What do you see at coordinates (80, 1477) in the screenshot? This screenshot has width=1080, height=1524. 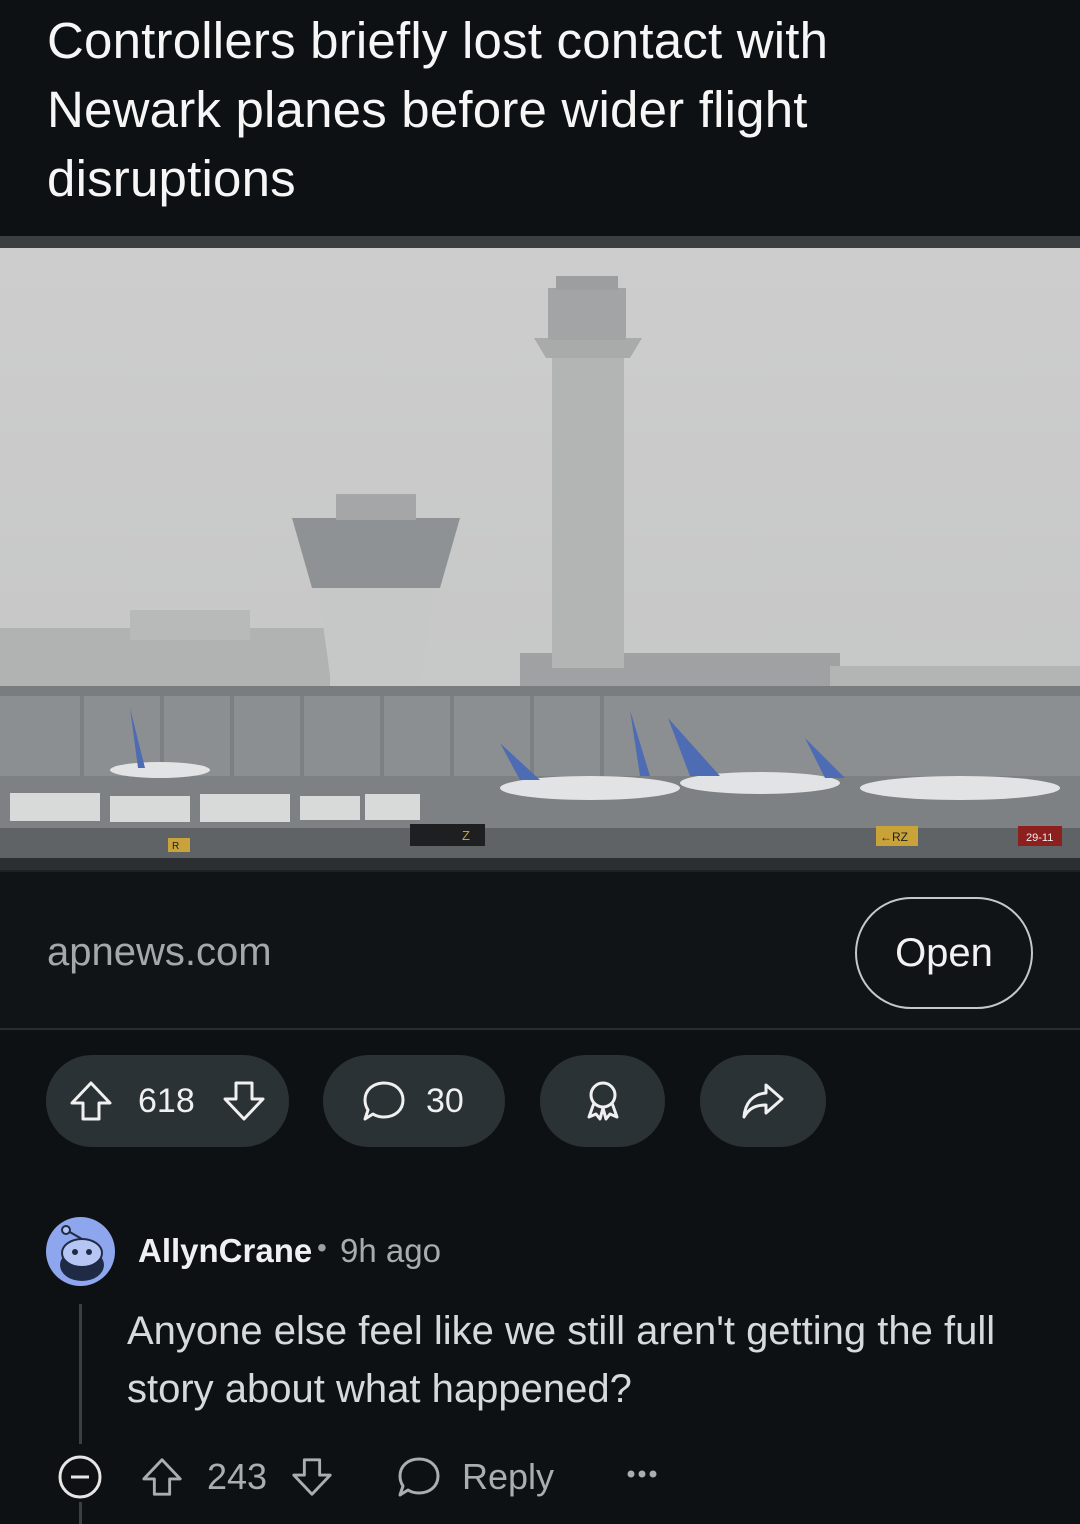 I see `collapse-thread-icon` at bounding box center [80, 1477].